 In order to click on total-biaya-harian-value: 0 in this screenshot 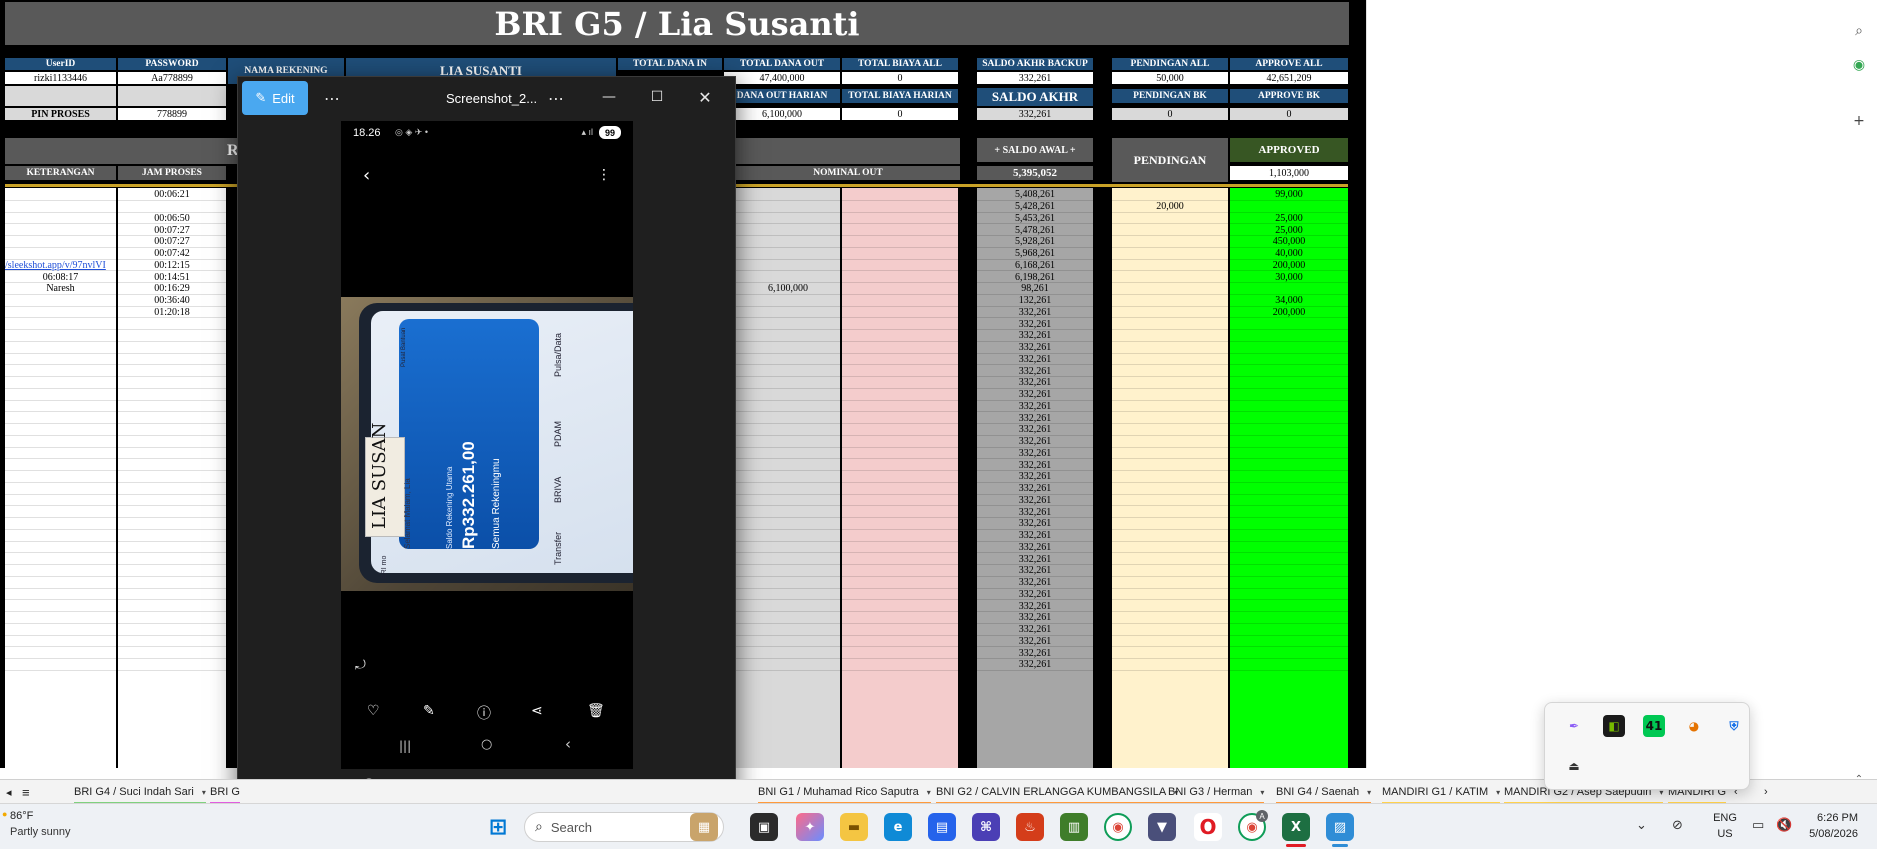, I will do `click(900, 114)`.